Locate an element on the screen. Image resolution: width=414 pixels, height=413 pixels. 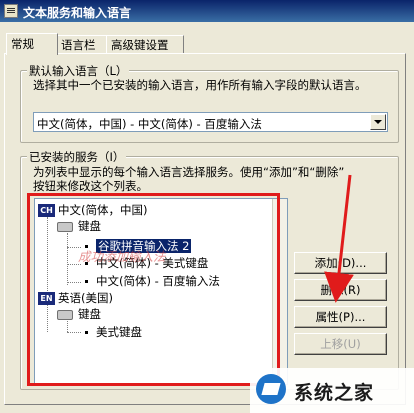
annotation-arrow-icon is located at coordinates (339, 238).